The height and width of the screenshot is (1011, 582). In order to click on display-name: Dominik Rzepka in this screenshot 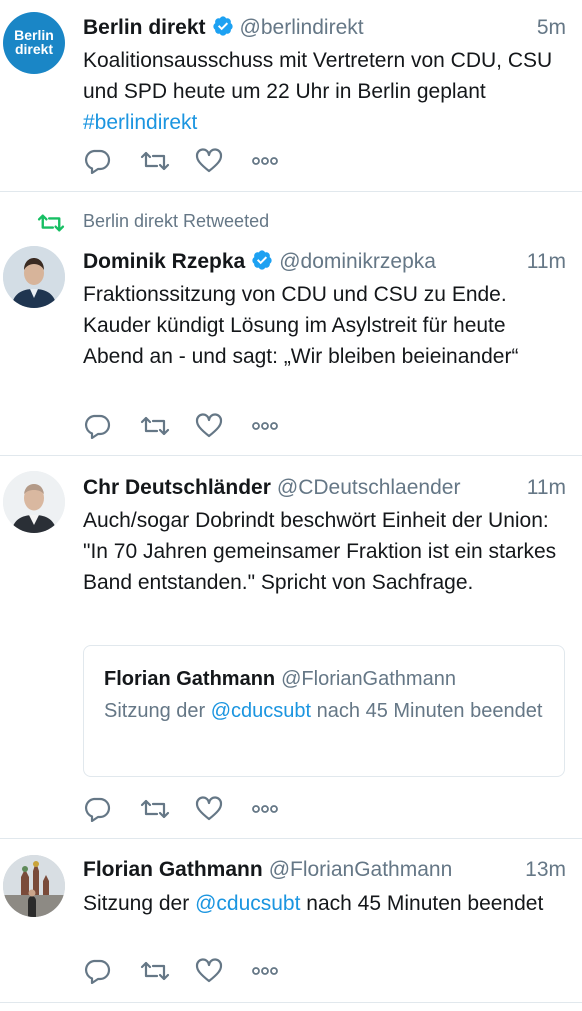, I will do `click(164, 261)`.